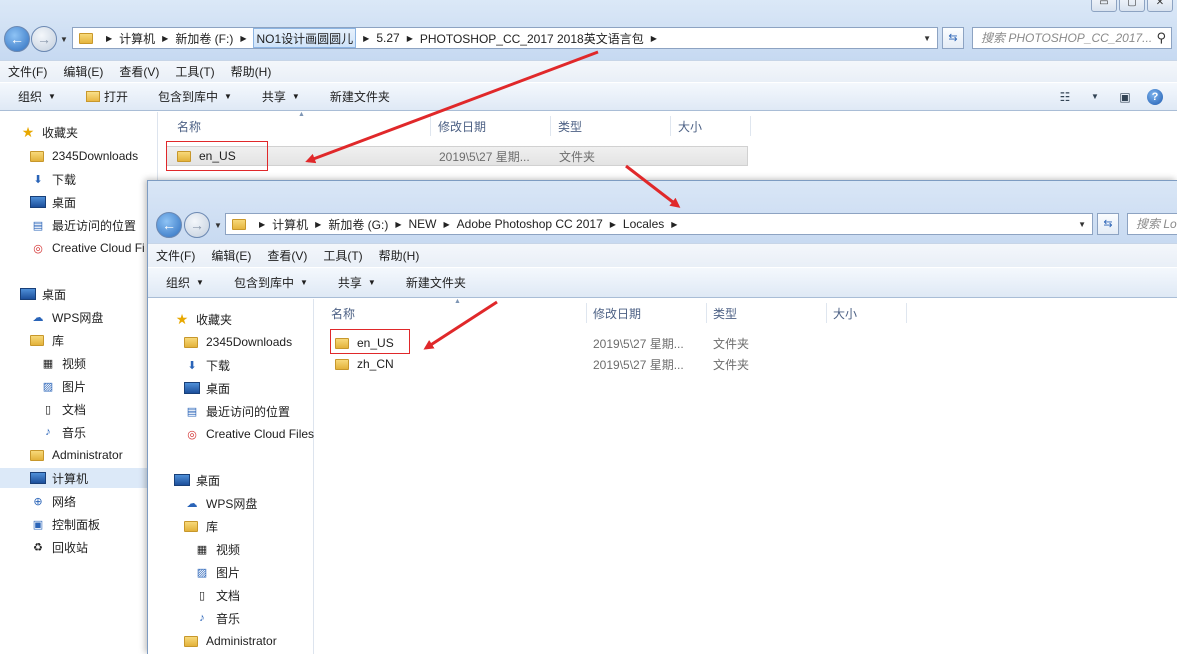  I want to click on nav-item-creative-cloud: ◎ Creative Cloud Files, so click(249, 434).